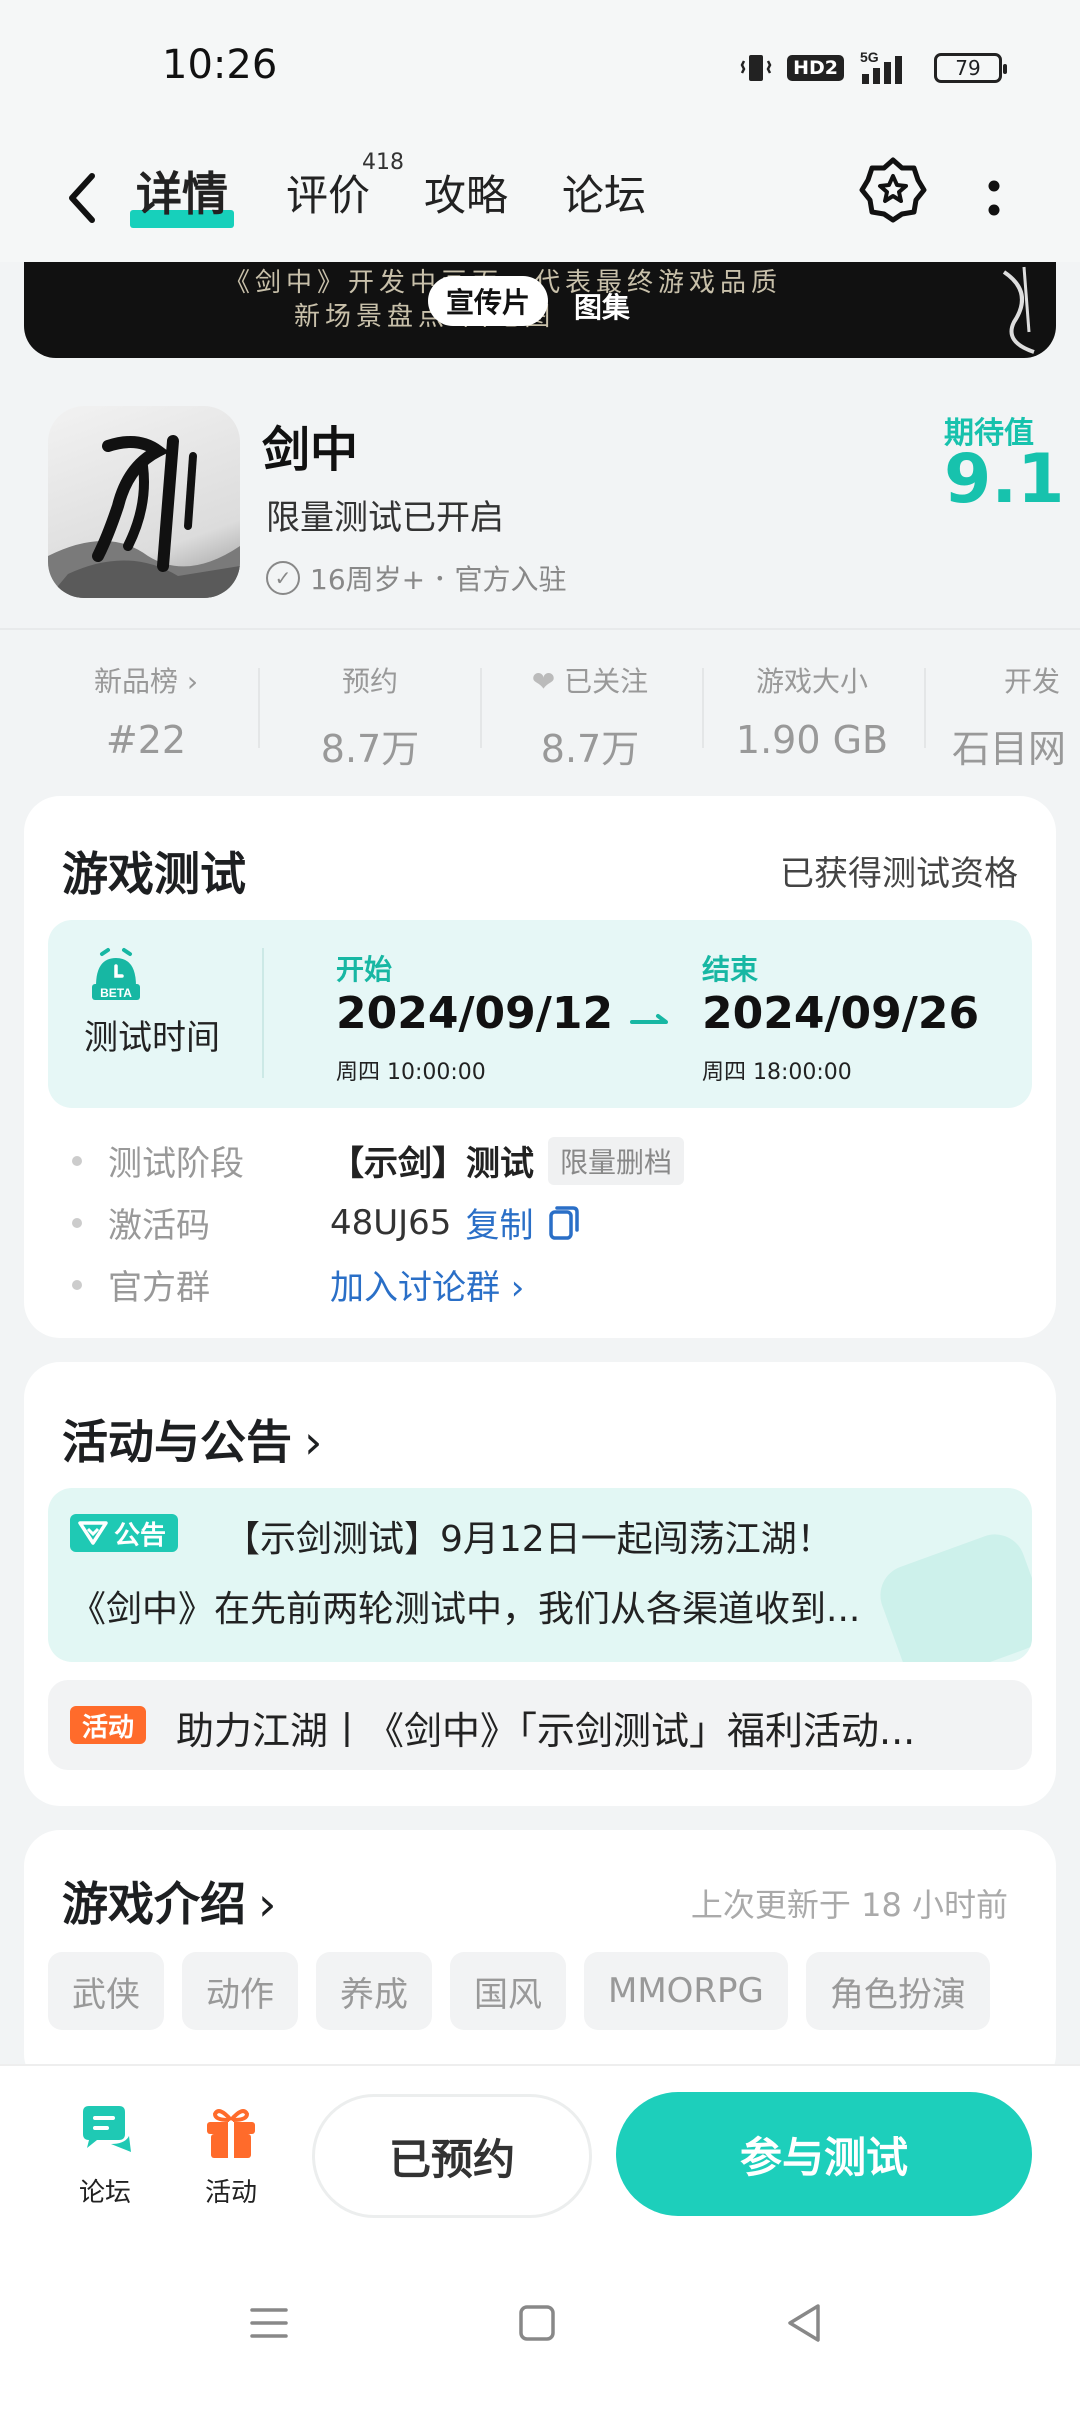 The width and height of the screenshot is (1080, 2412). I want to click on hd-badge: HD2, so click(815, 68).